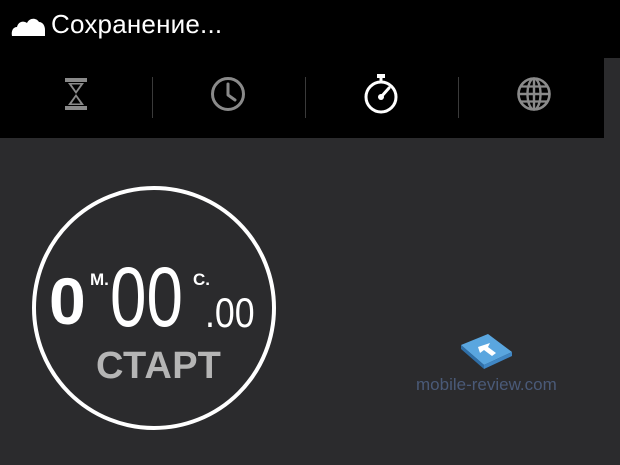  I want to click on tab-world-clock, so click(534, 94).